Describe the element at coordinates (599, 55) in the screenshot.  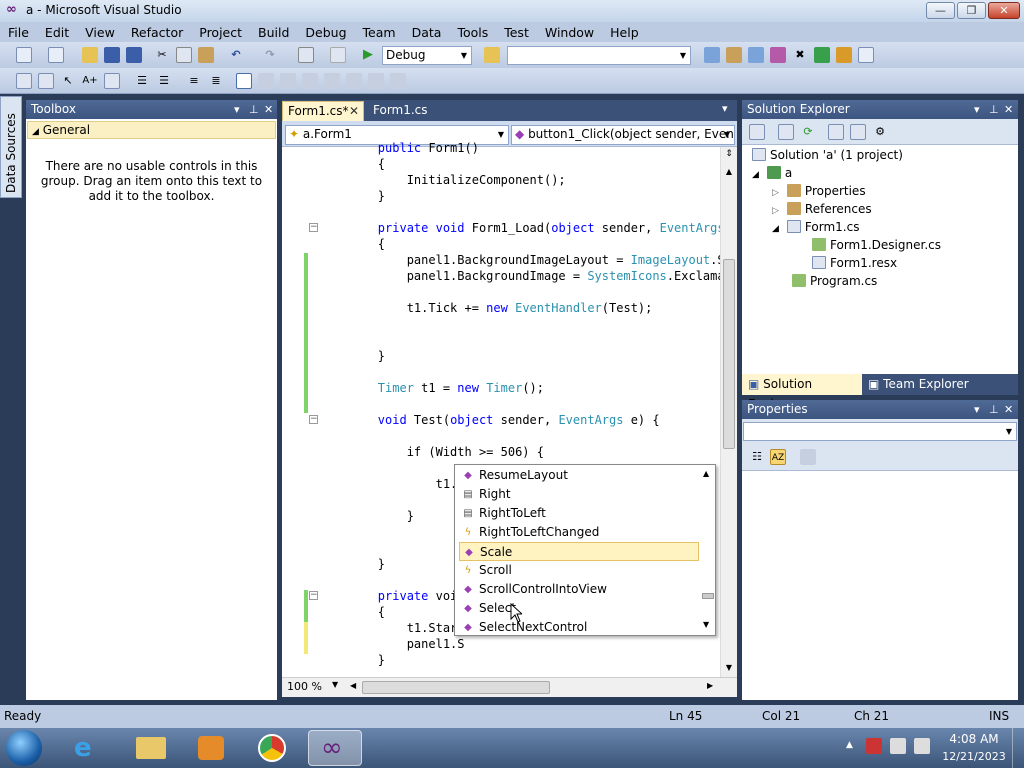
I see `find-combo: ▼` at that location.